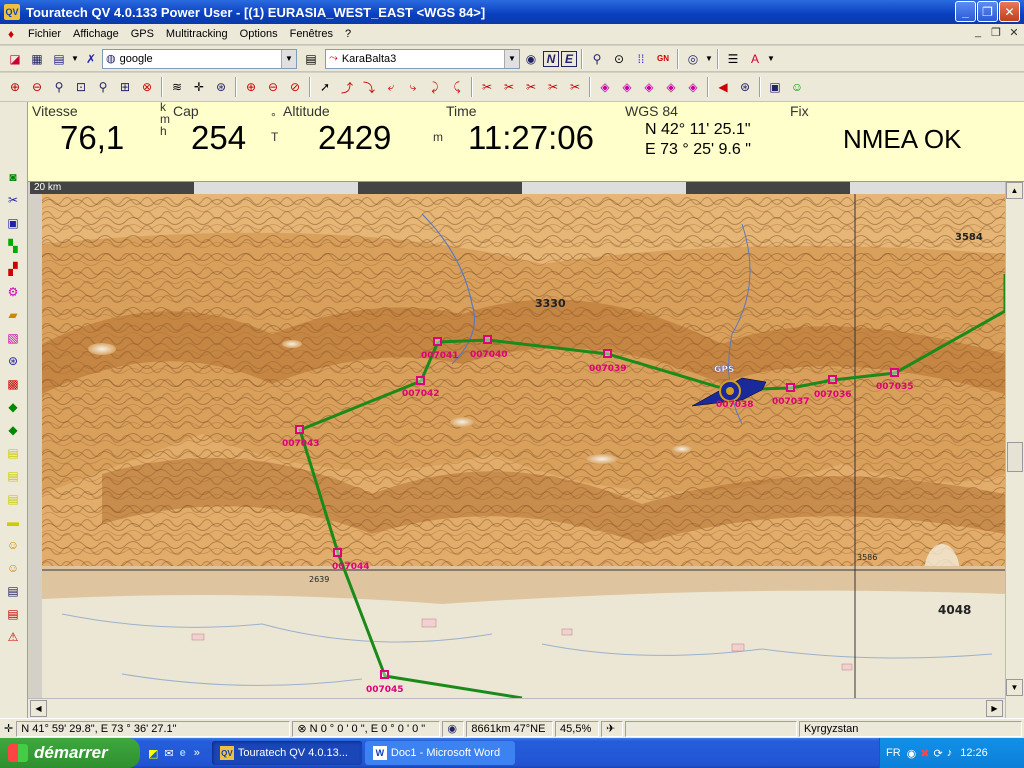  What do you see at coordinates (487, 87) in the screenshot?
I see `route-cut-icon-1: ✂` at bounding box center [487, 87].